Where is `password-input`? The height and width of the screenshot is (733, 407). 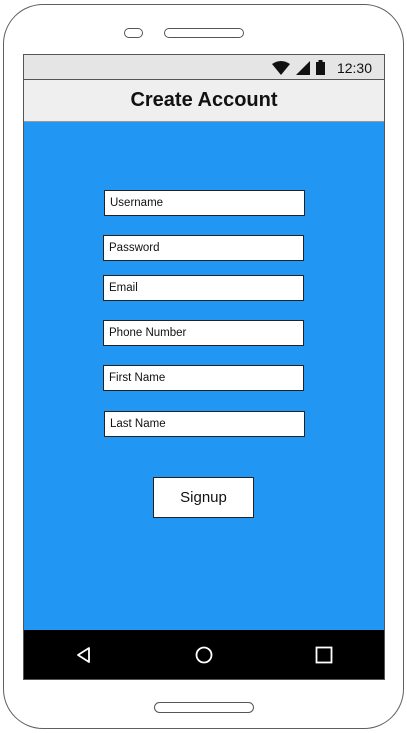
password-input is located at coordinates (203, 248).